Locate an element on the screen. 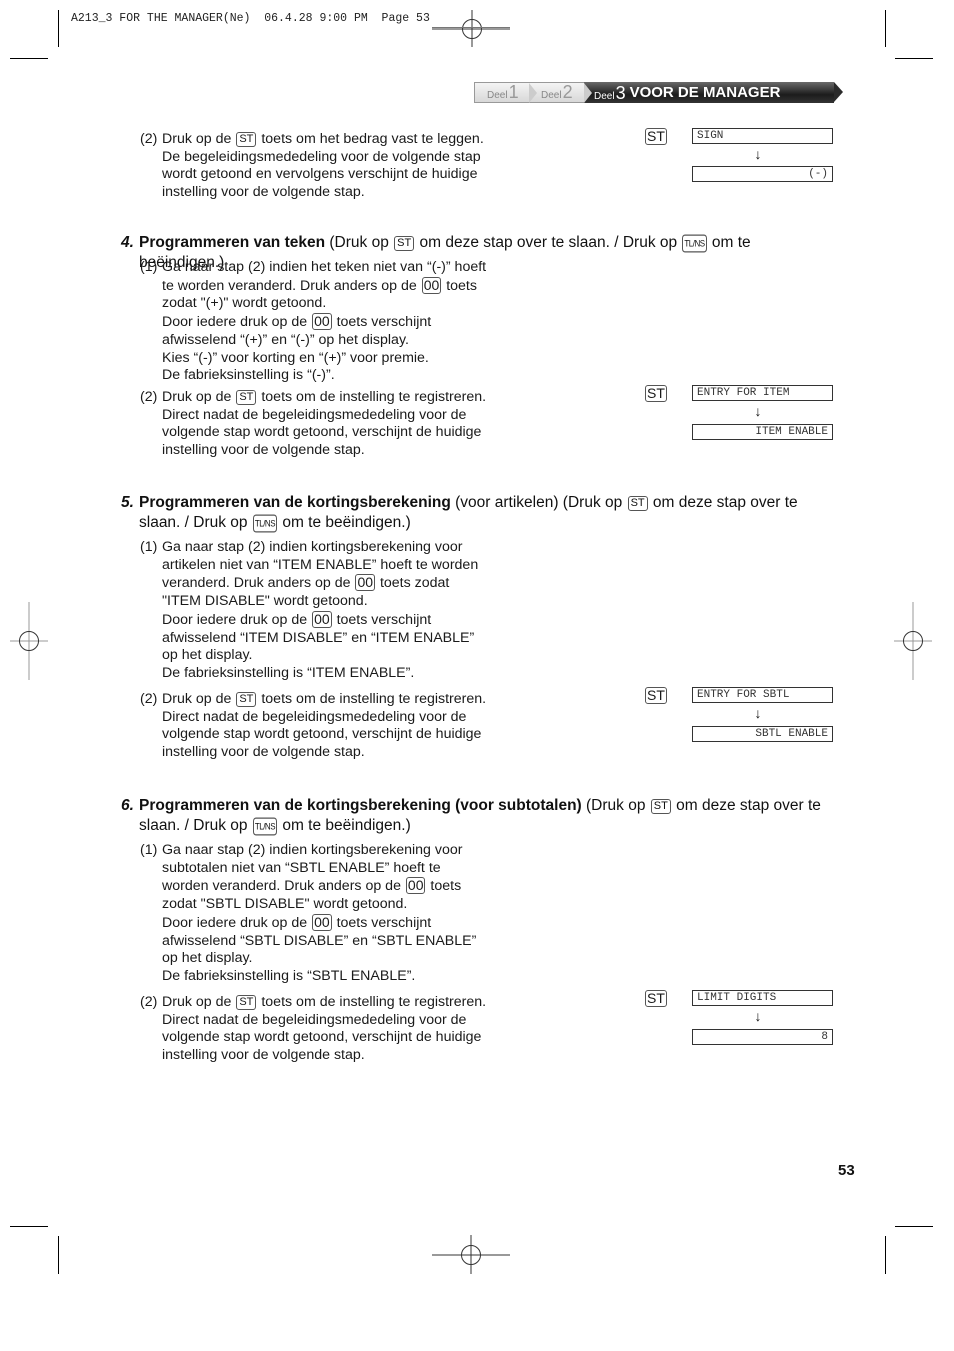 Image resolution: width=954 pixels, height=1351 pixels. banner-crumb-deel3-active: Deel 3 VOOR DE MANAGER is located at coordinates (713, 92).